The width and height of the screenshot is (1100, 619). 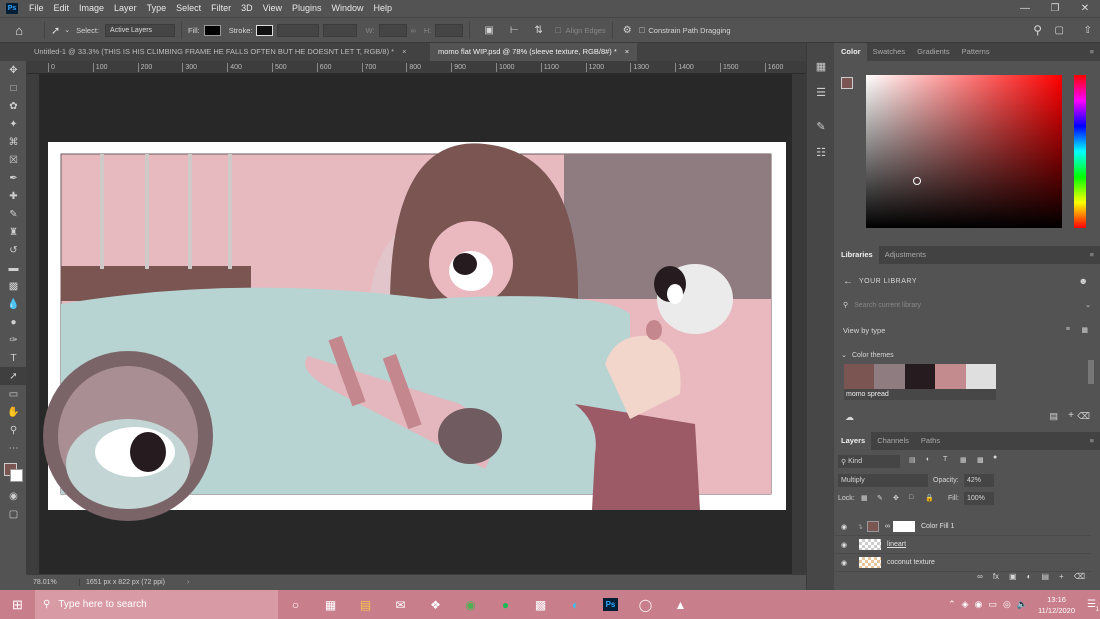 What do you see at coordinates (13, 286) in the screenshot?
I see `gradient-tool-icon: ▩` at bounding box center [13, 286].